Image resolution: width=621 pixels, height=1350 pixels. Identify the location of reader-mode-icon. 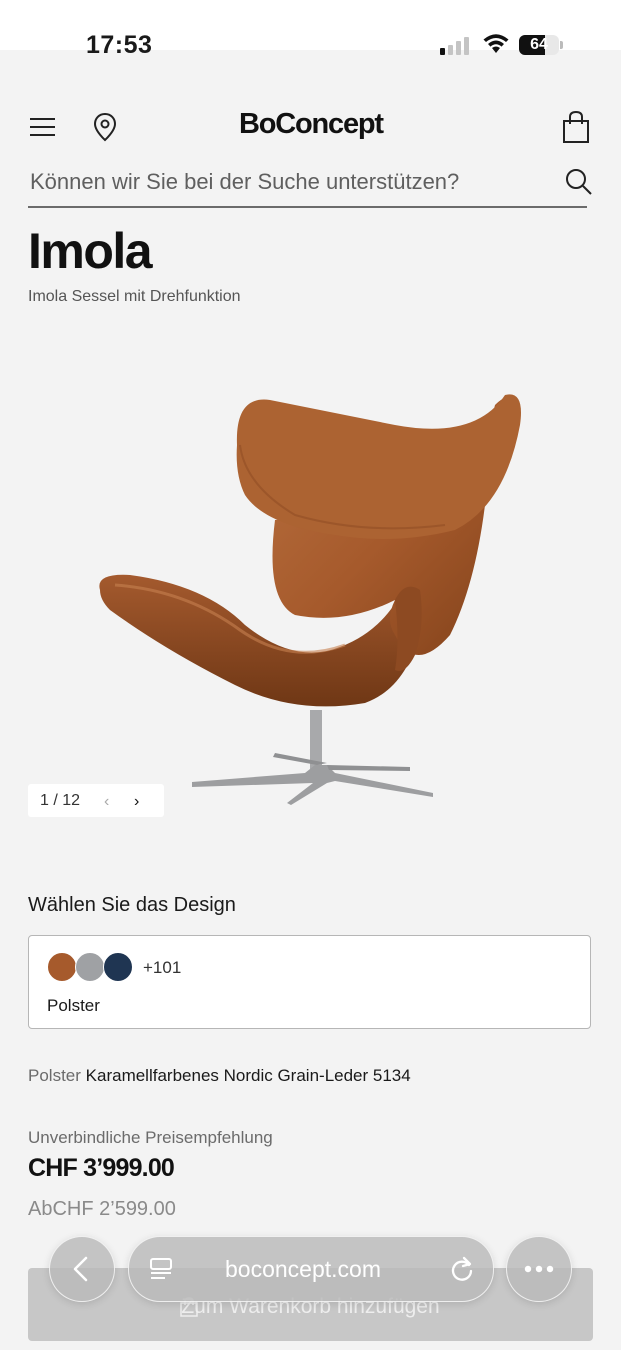
(161, 1269).